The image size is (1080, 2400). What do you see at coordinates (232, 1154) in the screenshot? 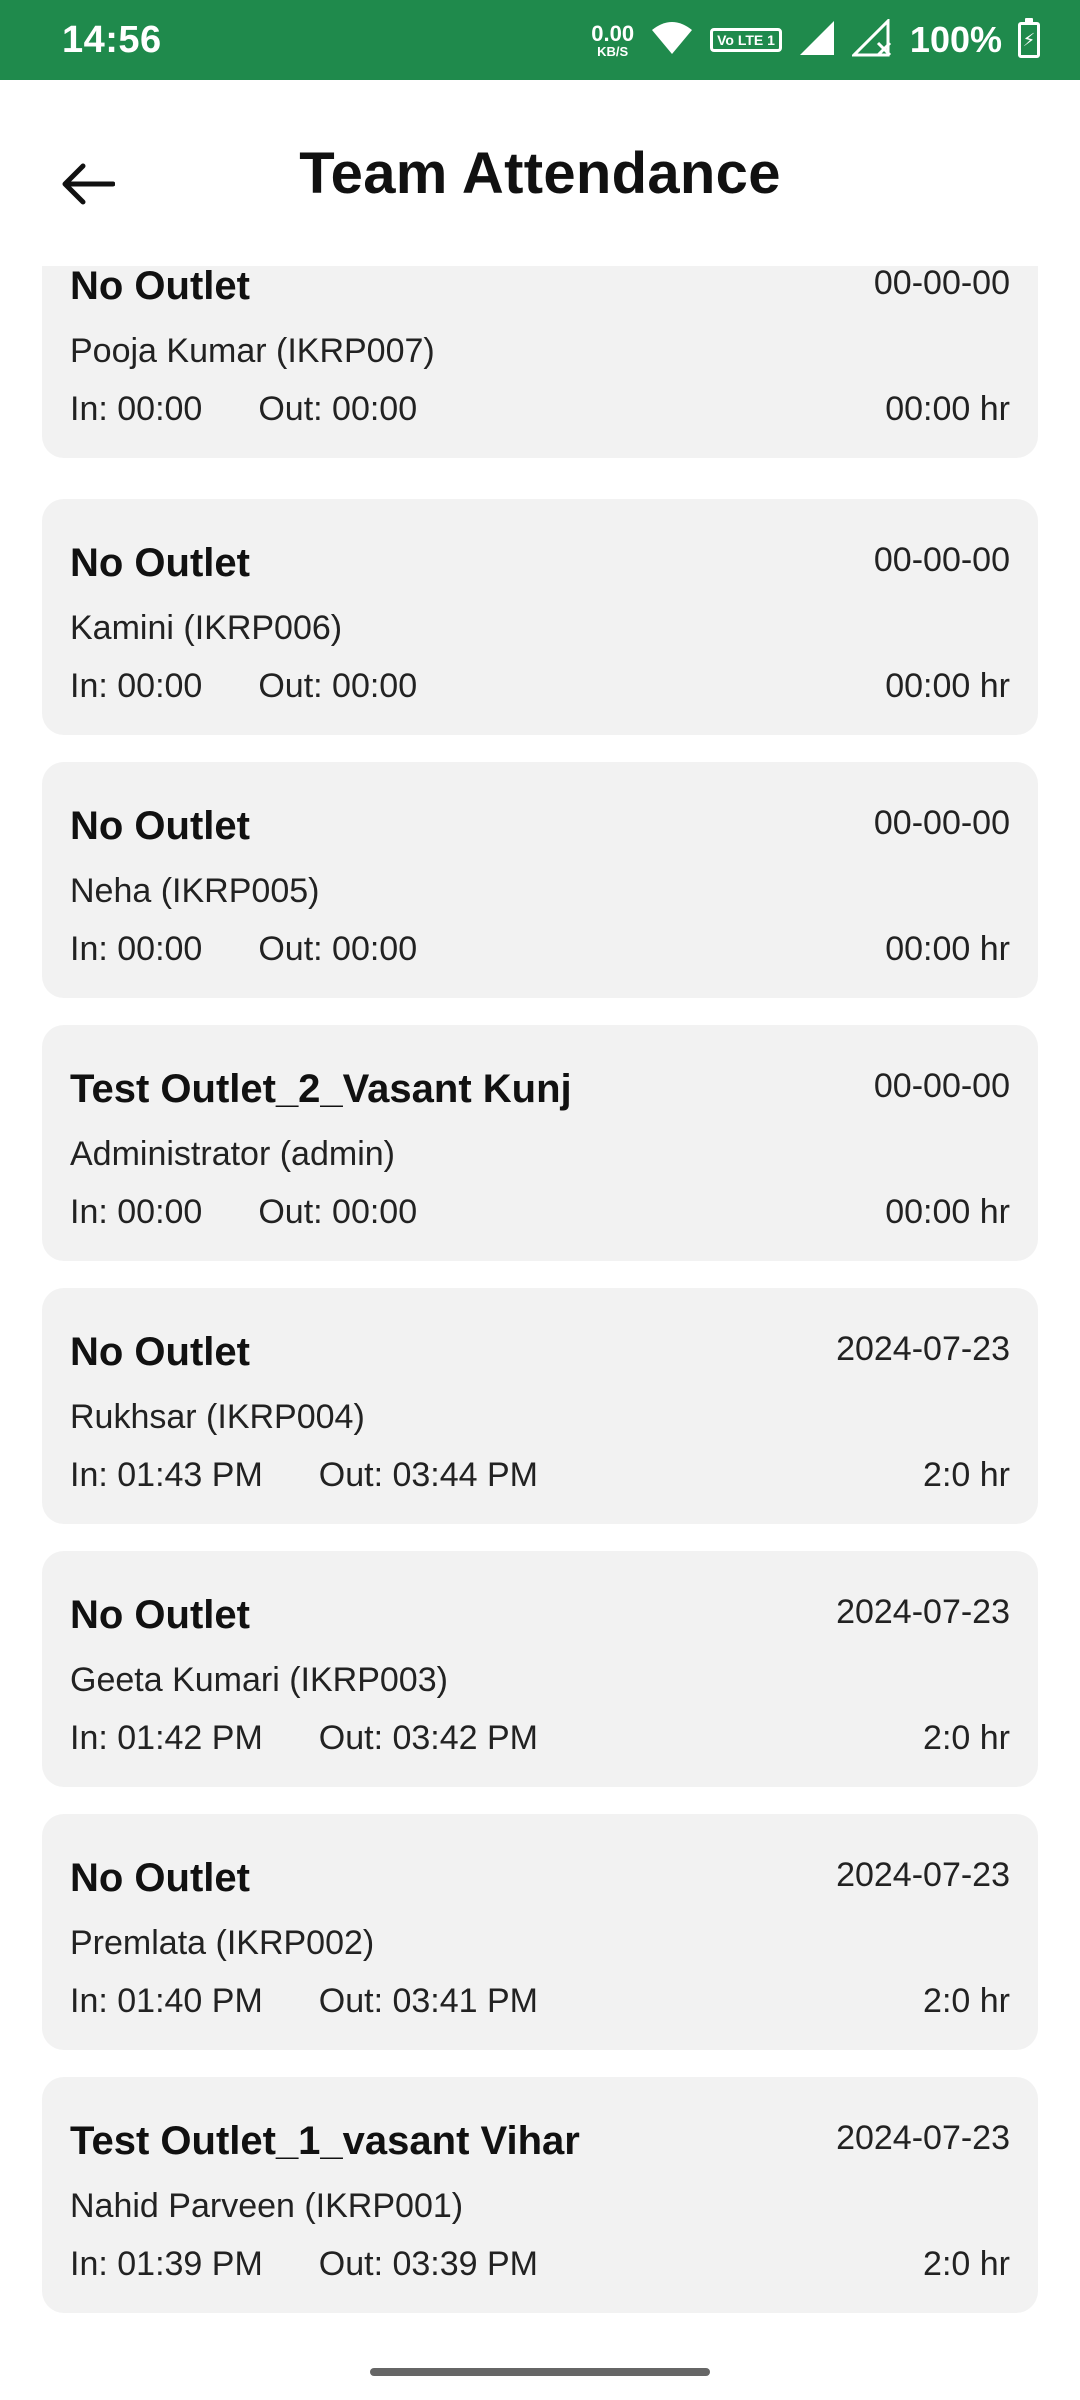
I see `employee-name: Administrator (admin)` at bounding box center [232, 1154].